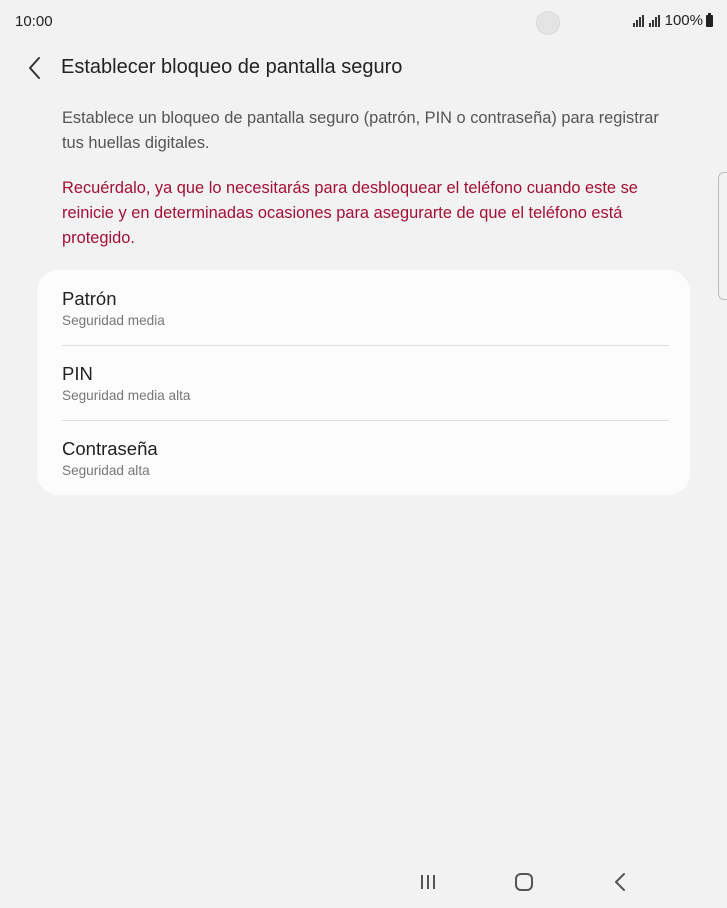 This screenshot has height=908, width=727. I want to click on navigation-bar, so click(363, 881).